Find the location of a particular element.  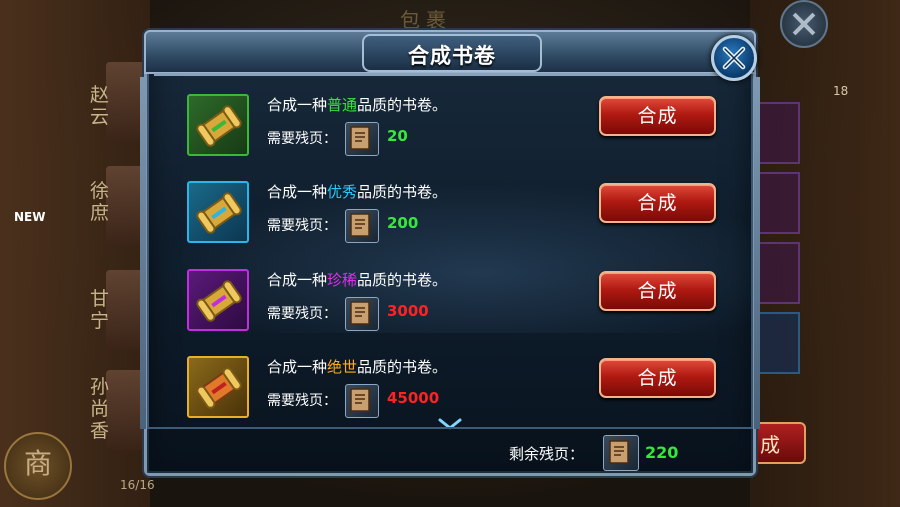

dialog-left-rail is located at coordinates (143, 253).